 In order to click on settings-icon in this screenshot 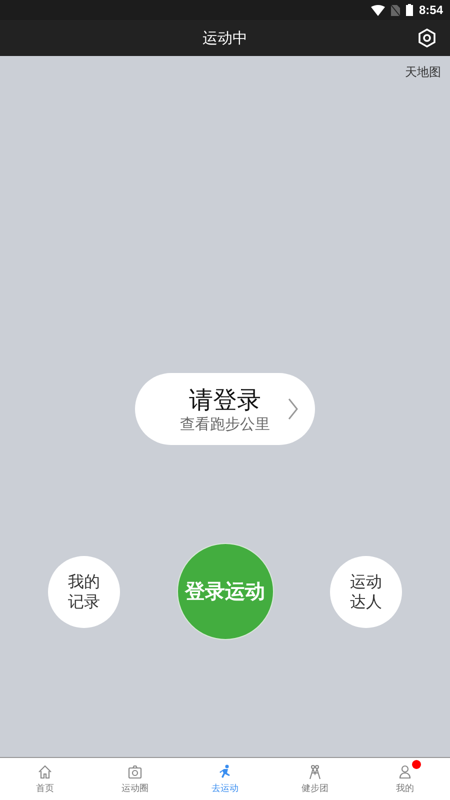, I will do `click(427, 38)`.